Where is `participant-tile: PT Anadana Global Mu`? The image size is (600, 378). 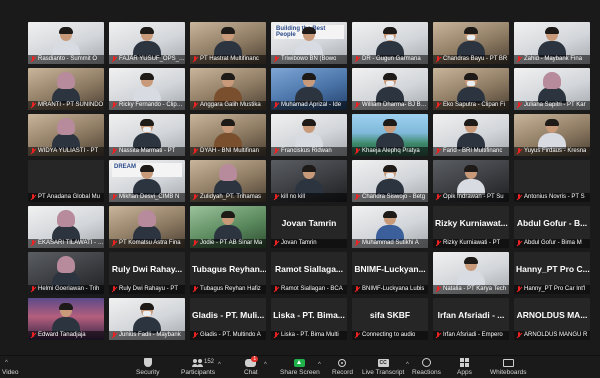
participant-tile: PT Anadana Global Mu is located at coordinates (66, 181).